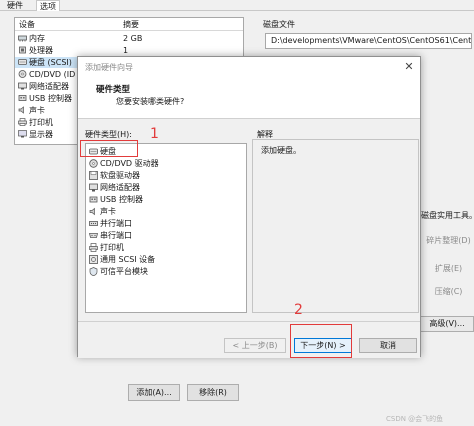 The width and height of the screenshot is (474, 426). What do you see at coordinates (116, 223) in the screenshot?
I see `hardware-type-label-text: 并行端口` at bounding box center [116, 223].